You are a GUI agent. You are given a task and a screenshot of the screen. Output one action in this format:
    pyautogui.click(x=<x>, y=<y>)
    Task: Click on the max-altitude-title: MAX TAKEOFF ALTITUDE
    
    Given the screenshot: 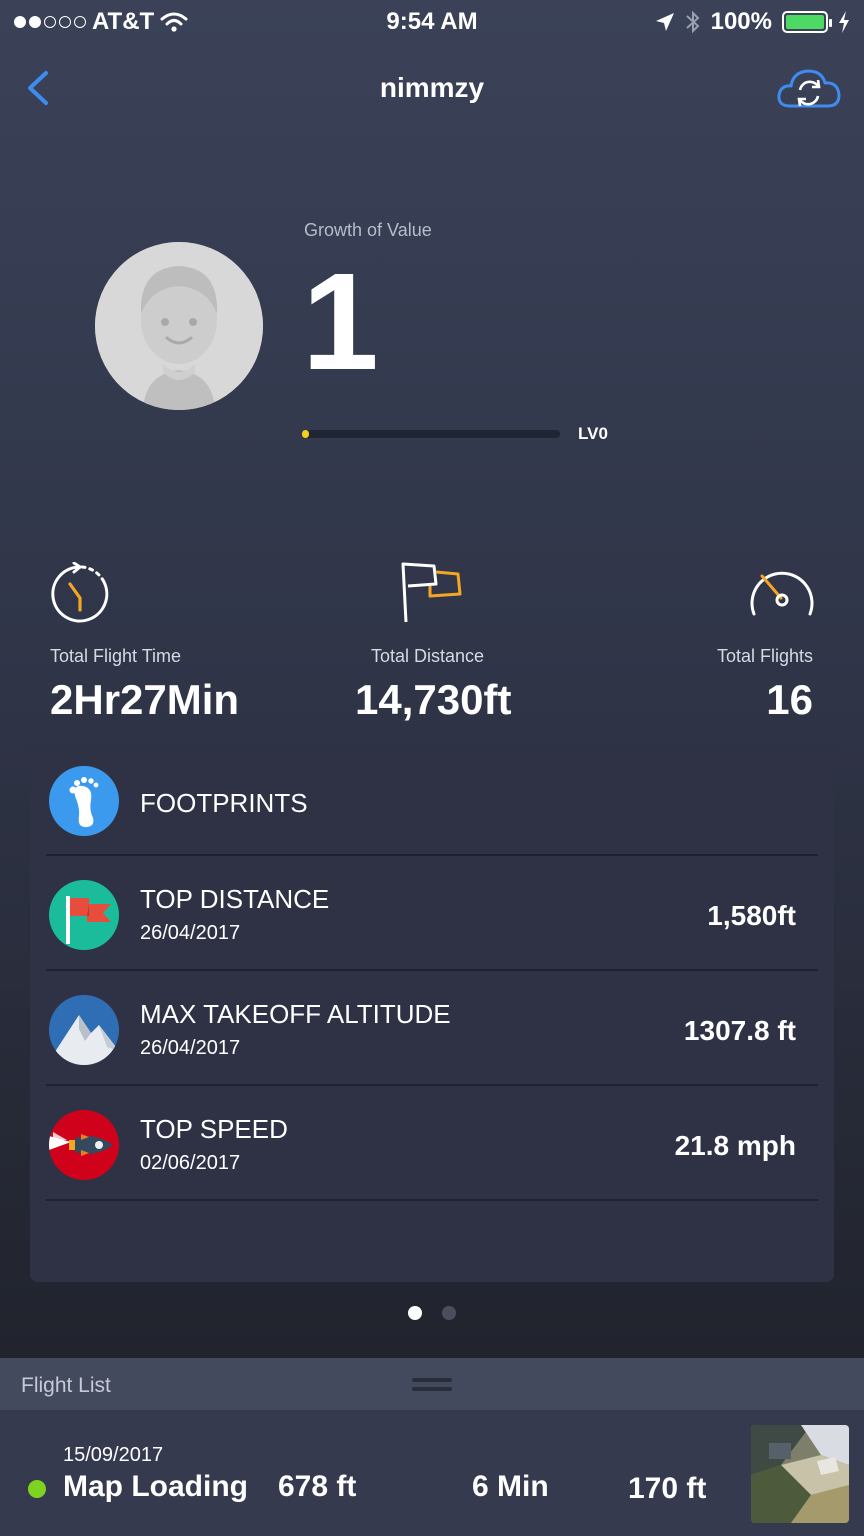 What is the action you would take?
    pyautogui.click(x=295, y=1014)
    